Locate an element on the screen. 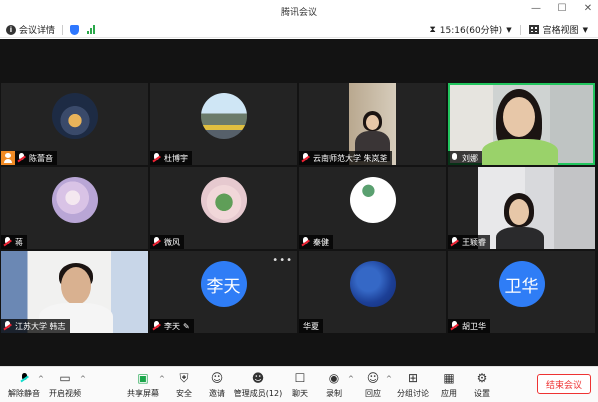 The height and width of the screenshot is (402, 598). pencil-icon: ✎ is located at coordinates (186, 326).